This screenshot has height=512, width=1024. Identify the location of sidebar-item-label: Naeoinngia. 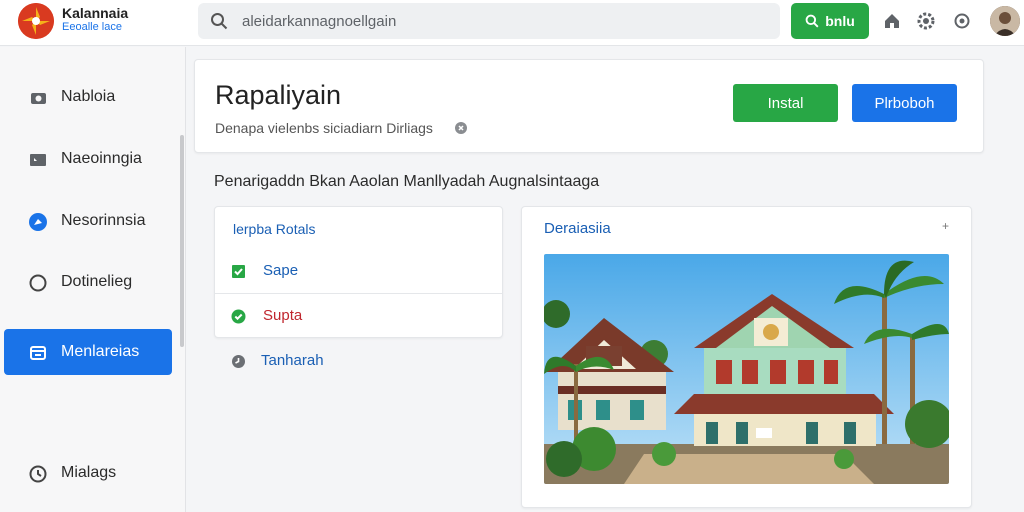
(101, 158).